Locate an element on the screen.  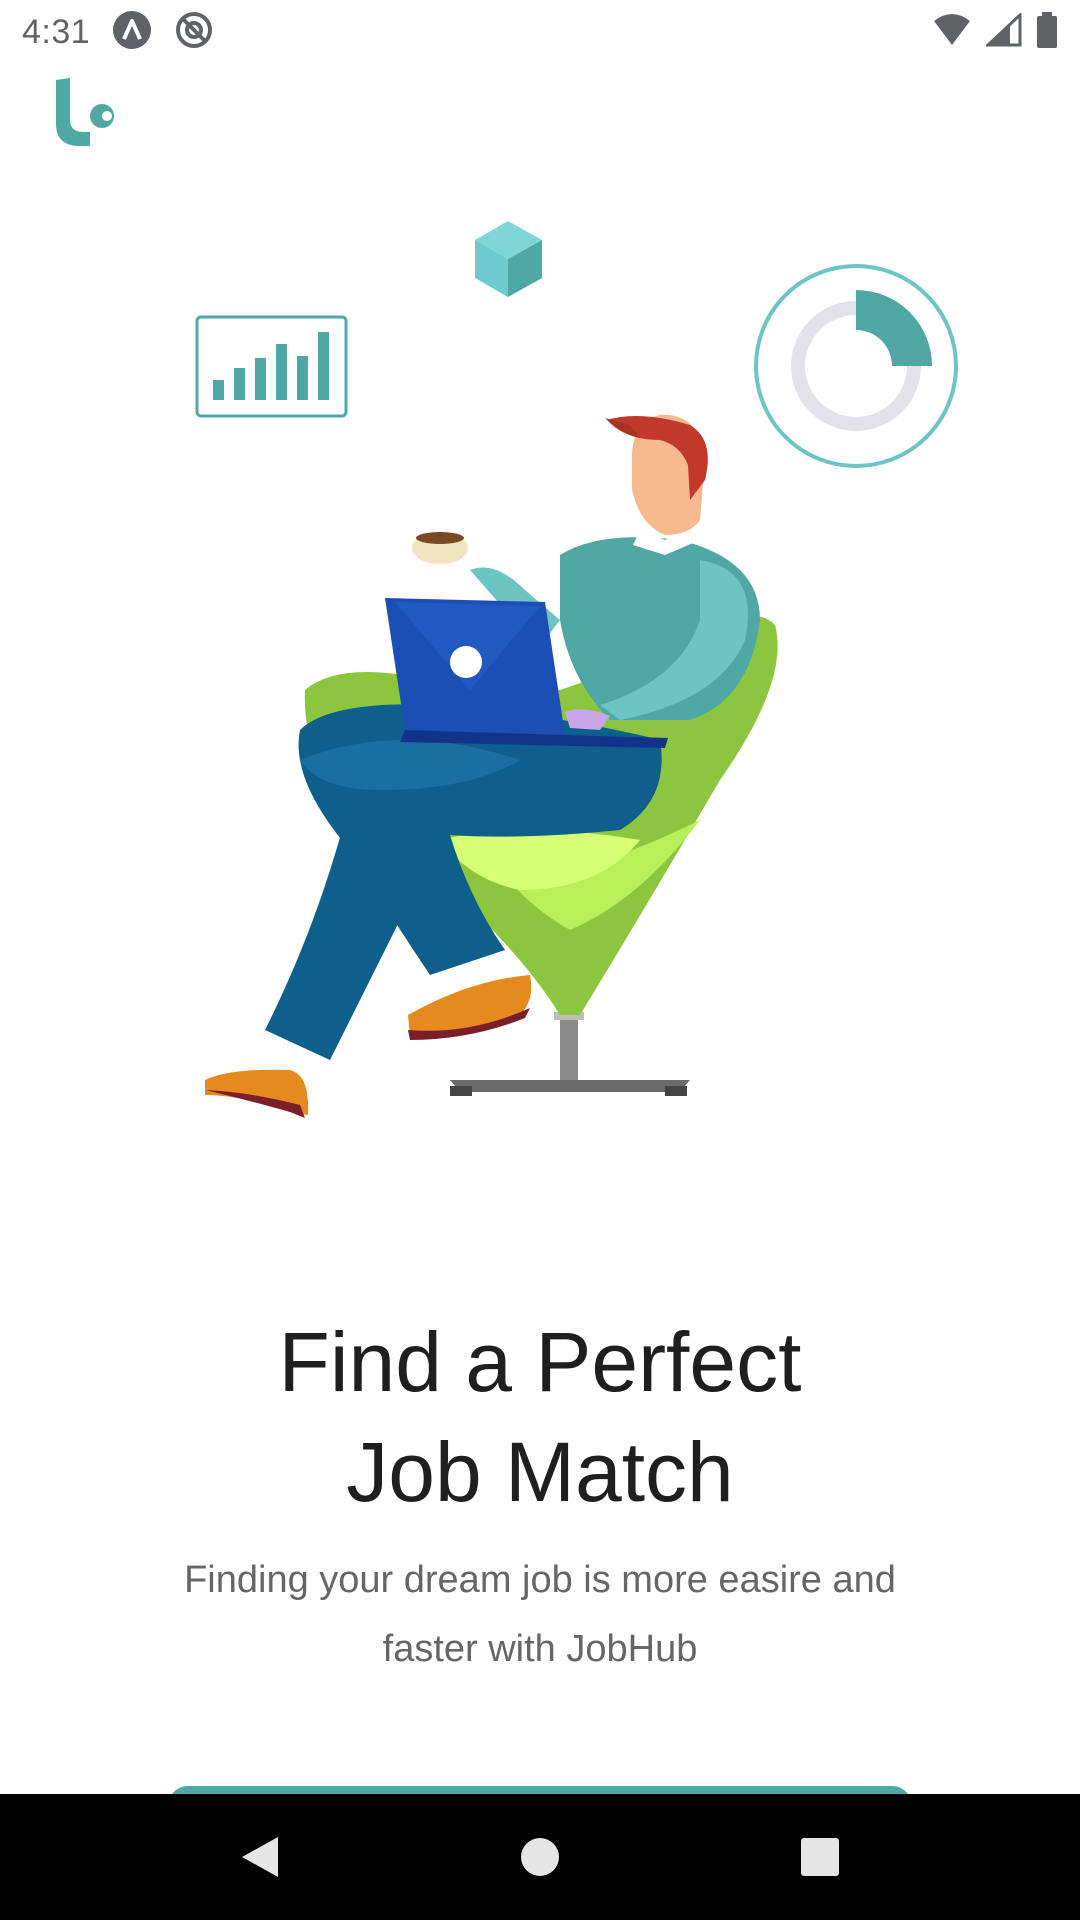
wifi-icon is located at coordinates (952, 32).